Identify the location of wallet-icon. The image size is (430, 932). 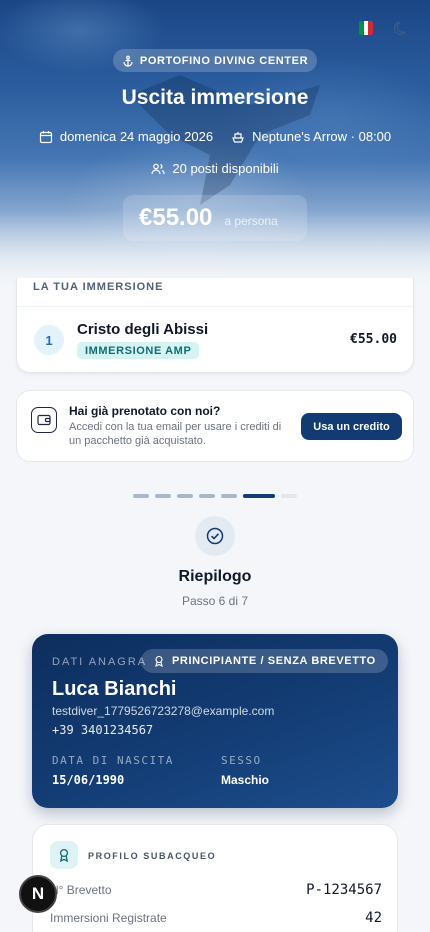
(44, 420).